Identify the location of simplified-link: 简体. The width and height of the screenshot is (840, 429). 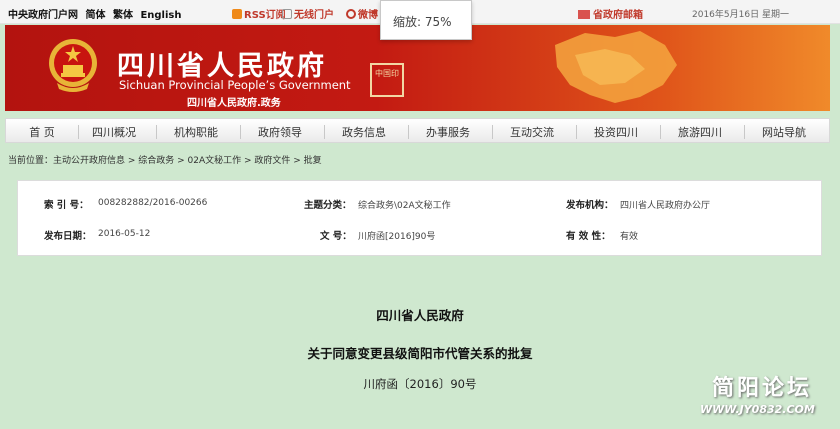
(95, 15).